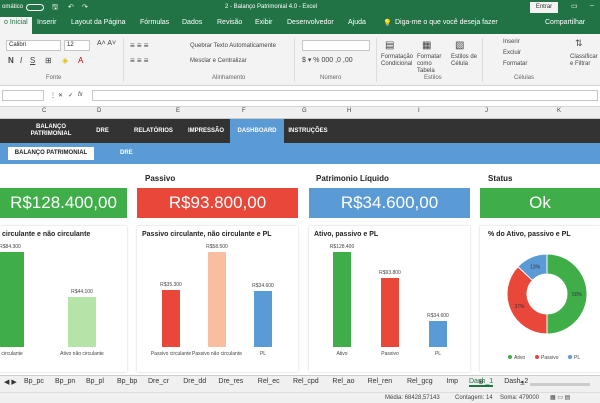  Describe the element at coordinates (229, 22) in the screenshot. I see `tab-review: Revisão` at that location.